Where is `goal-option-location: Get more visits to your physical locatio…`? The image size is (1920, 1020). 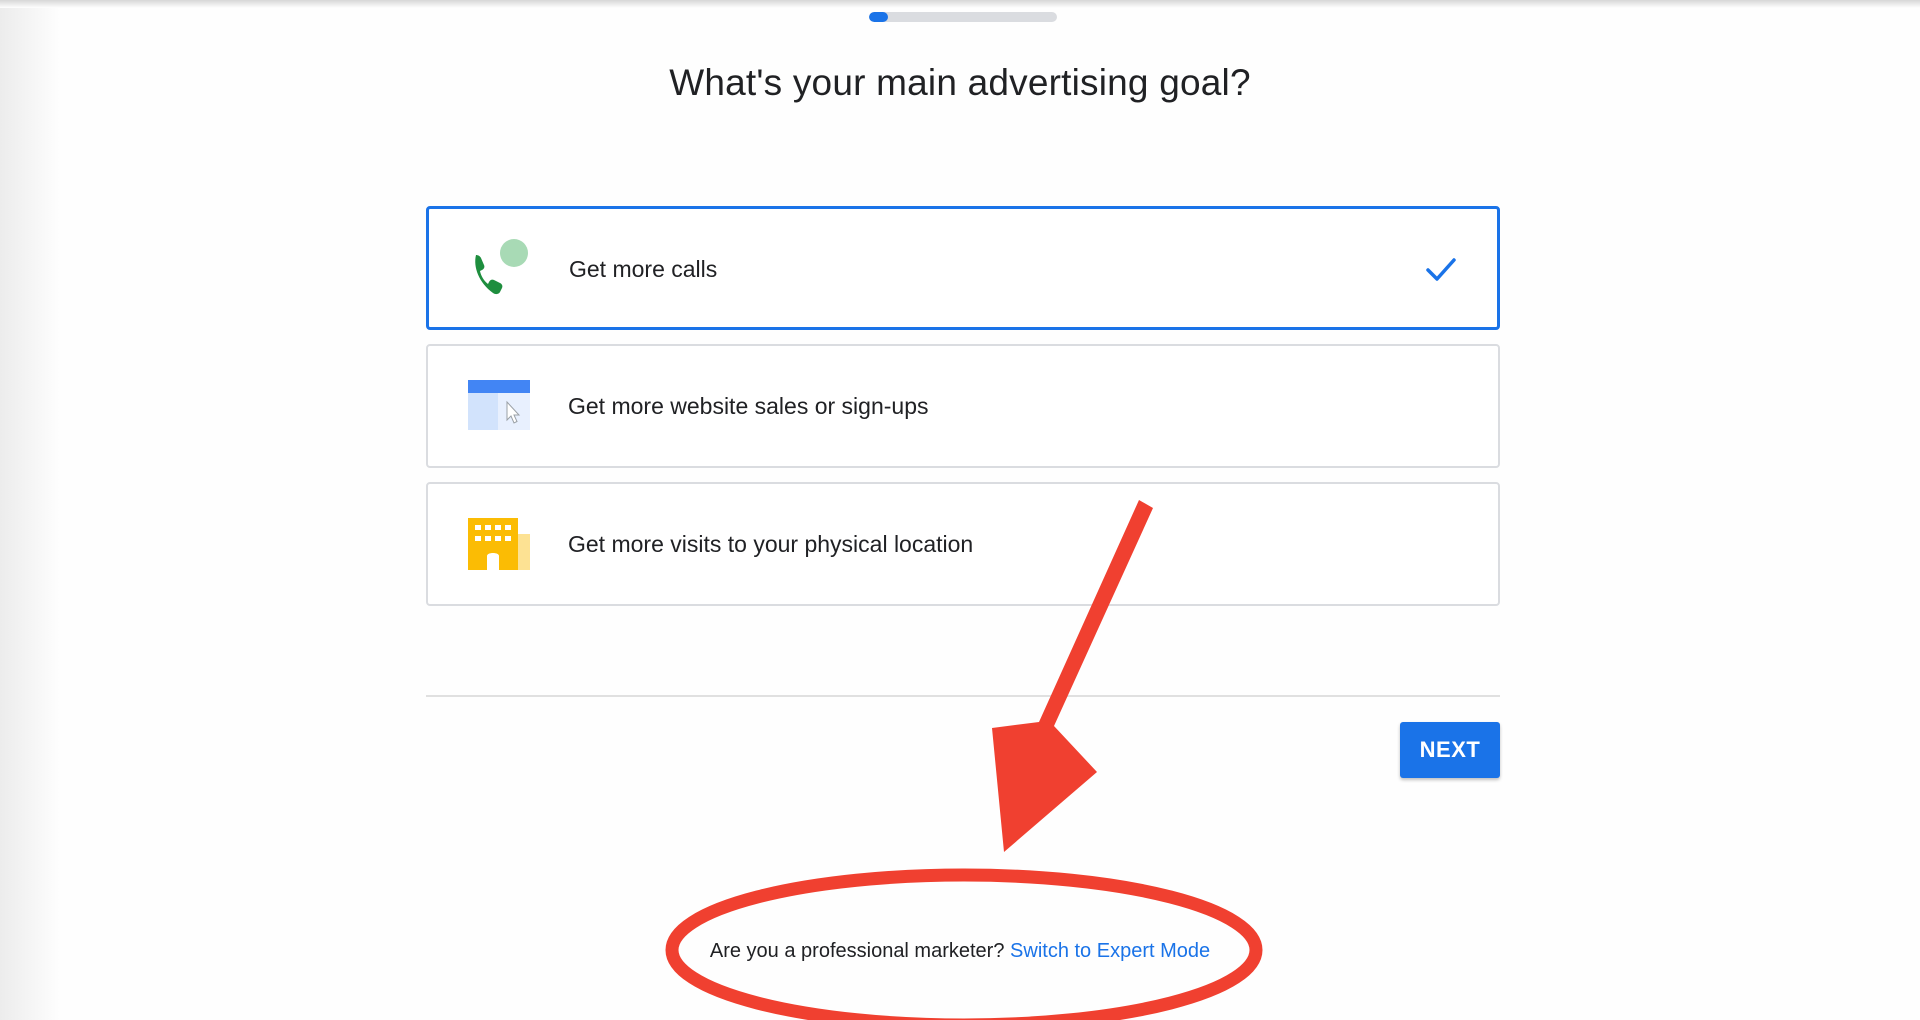
goal-option-location: Get more visits to your physical locatio… is located at coordinates (963, 544).